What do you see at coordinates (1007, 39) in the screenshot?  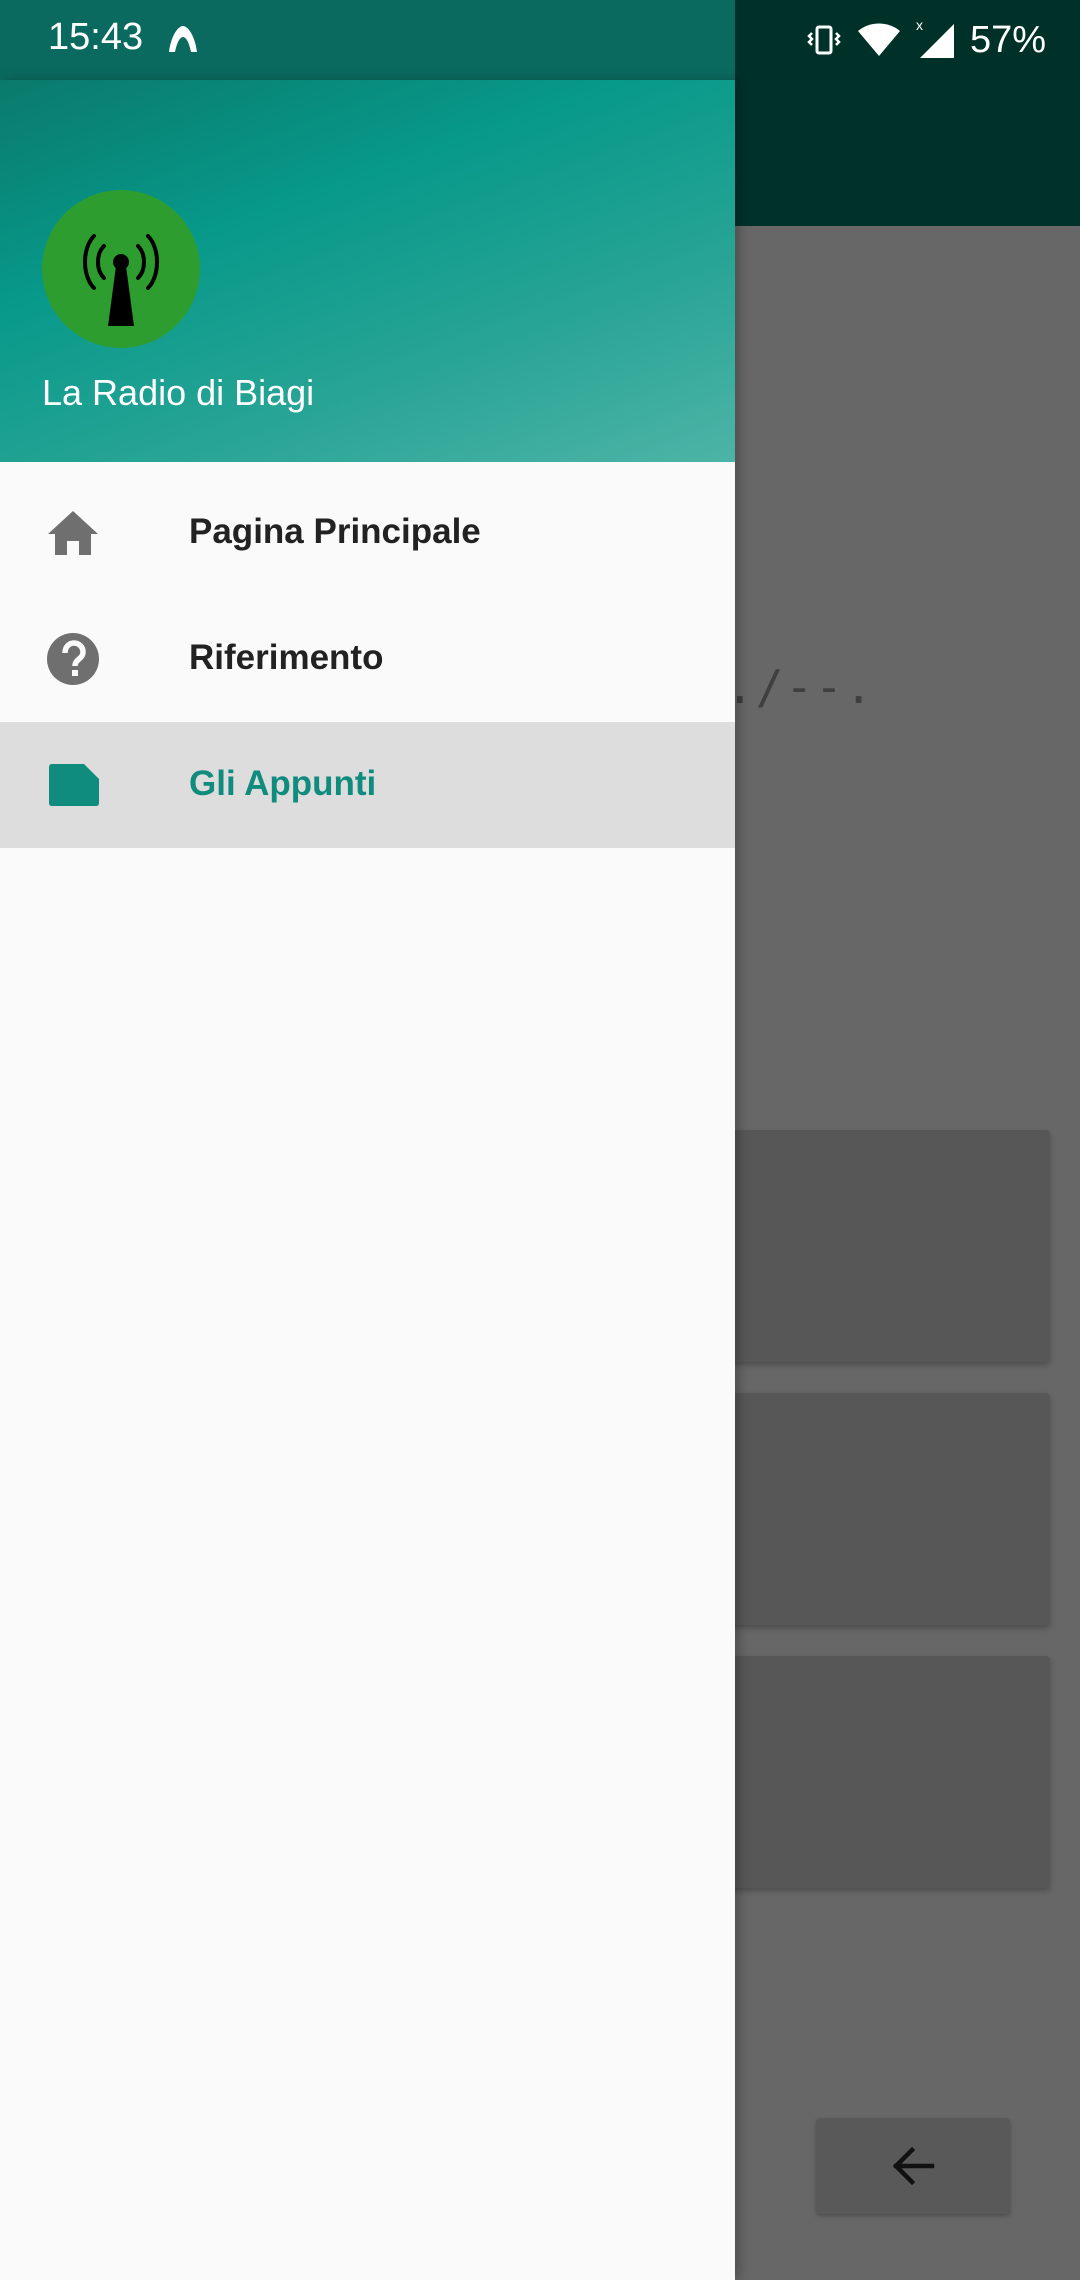 I see `battery-percent: 57%` at bounding box center [1007, 39].